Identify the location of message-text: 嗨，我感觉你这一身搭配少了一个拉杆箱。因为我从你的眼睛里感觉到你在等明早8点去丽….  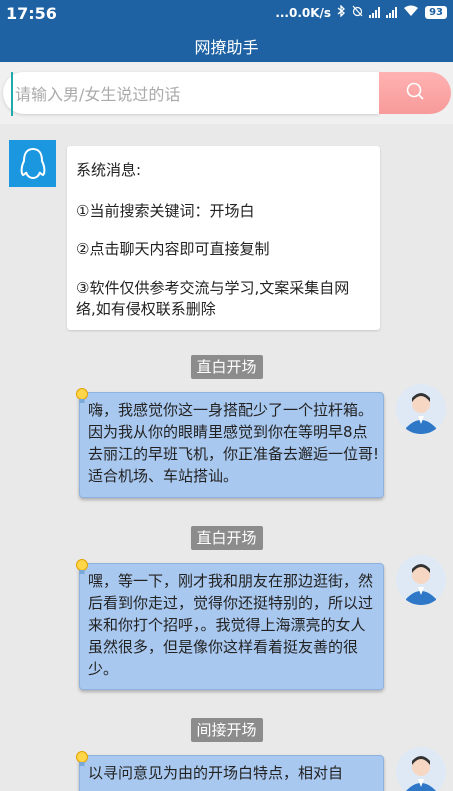
(234, 443).